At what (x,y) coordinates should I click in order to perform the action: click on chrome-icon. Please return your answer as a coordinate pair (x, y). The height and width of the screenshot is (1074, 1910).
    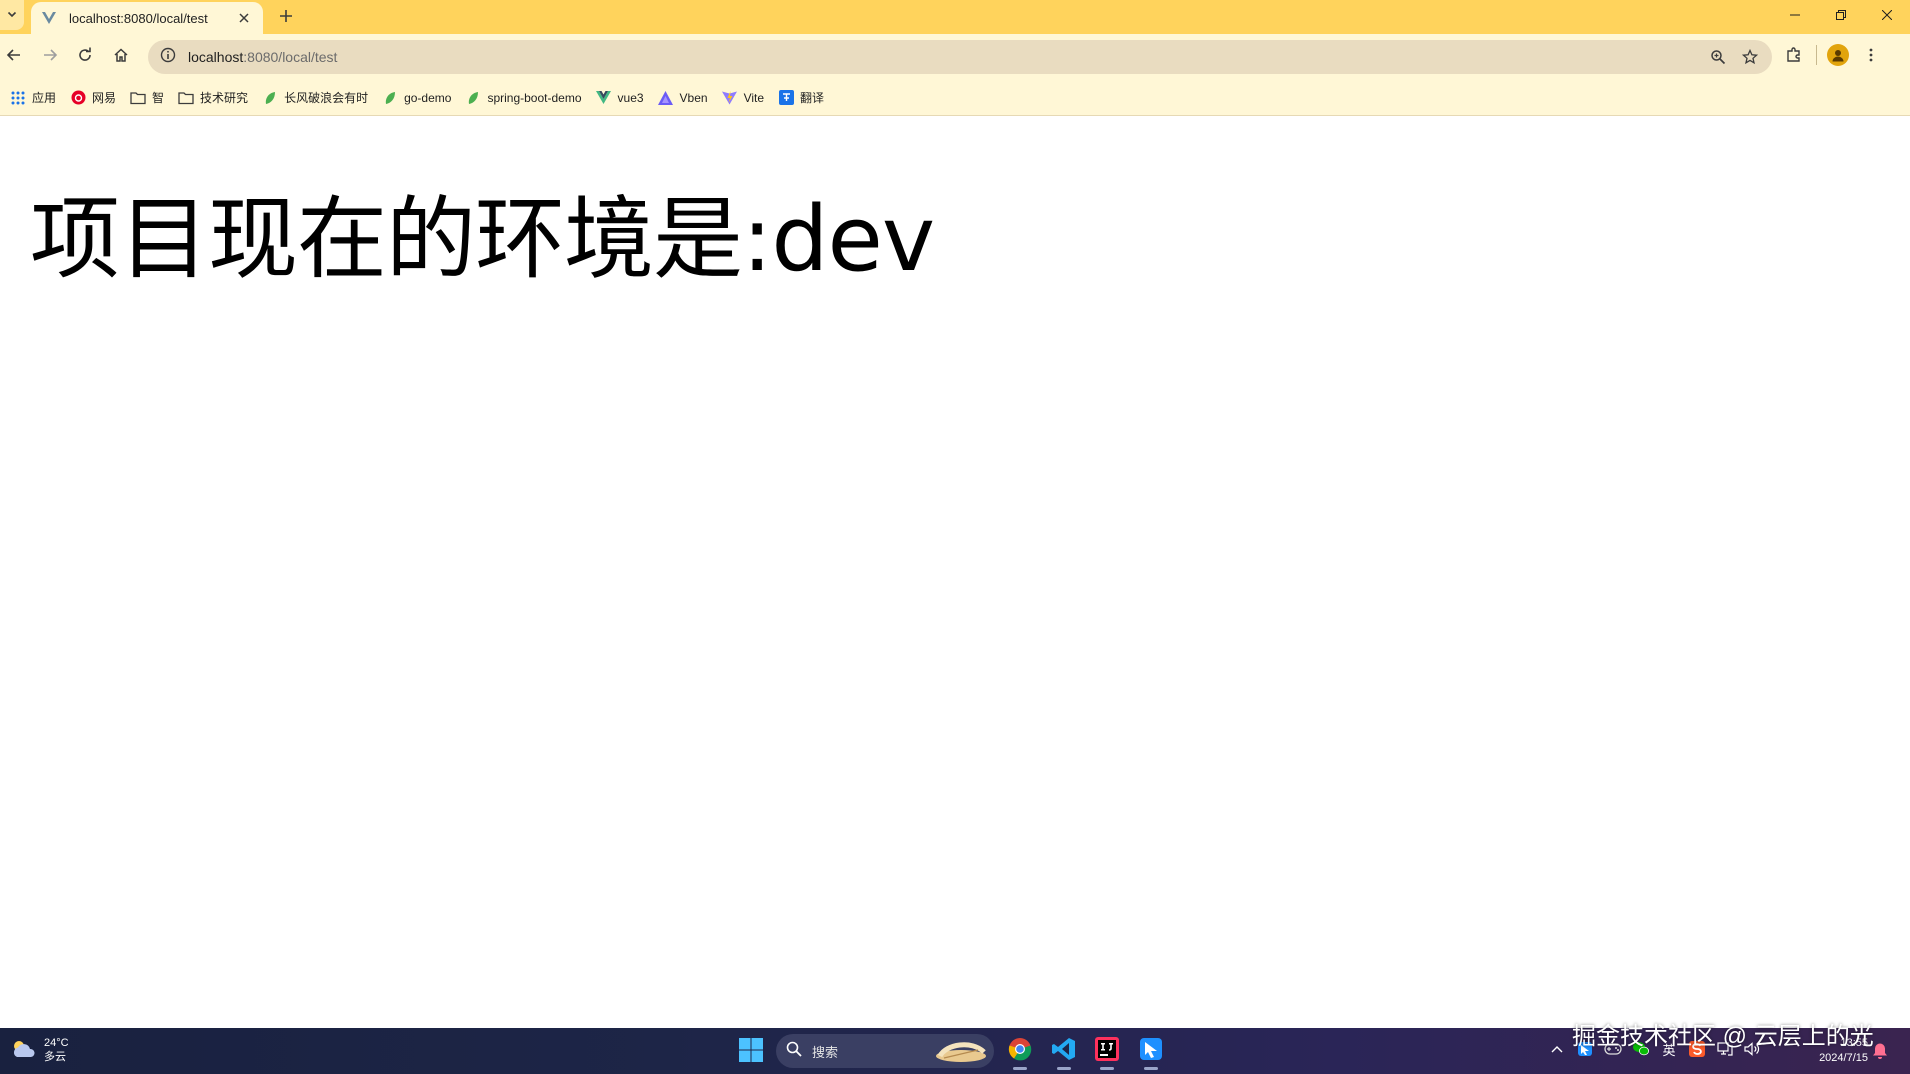
    Looking at the image, I should click on (1020, 1051).